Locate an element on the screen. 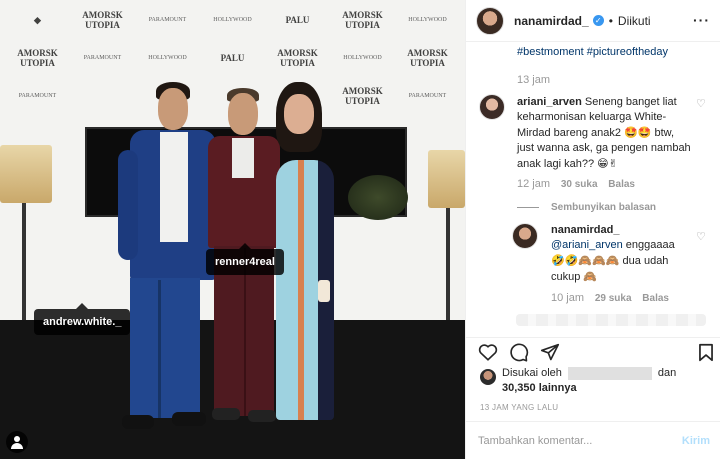  likes-summary: Disukai oleh dan 30,350 lainnya is located at coordinates (589, 380).